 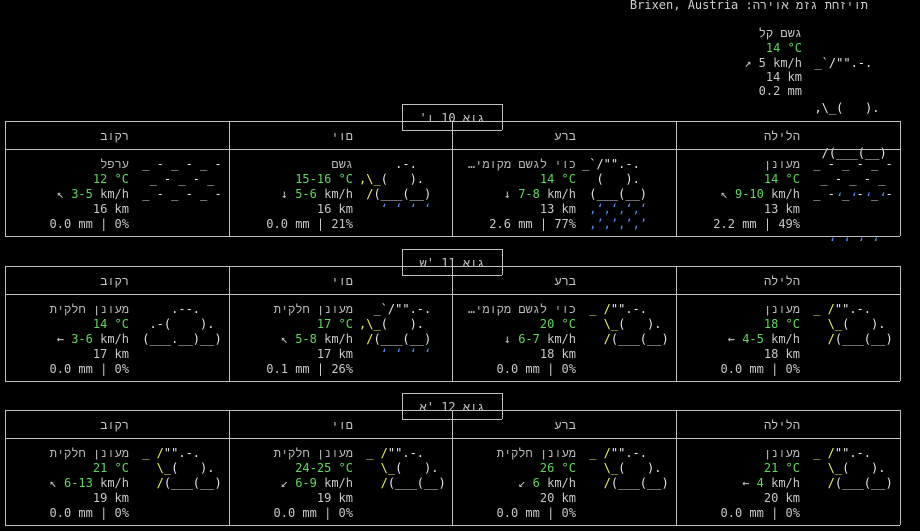 What do you see at coordinates (625, 179) in the screenshot?
I see `icon-line: ( ).` at bounding box center [625, 179].